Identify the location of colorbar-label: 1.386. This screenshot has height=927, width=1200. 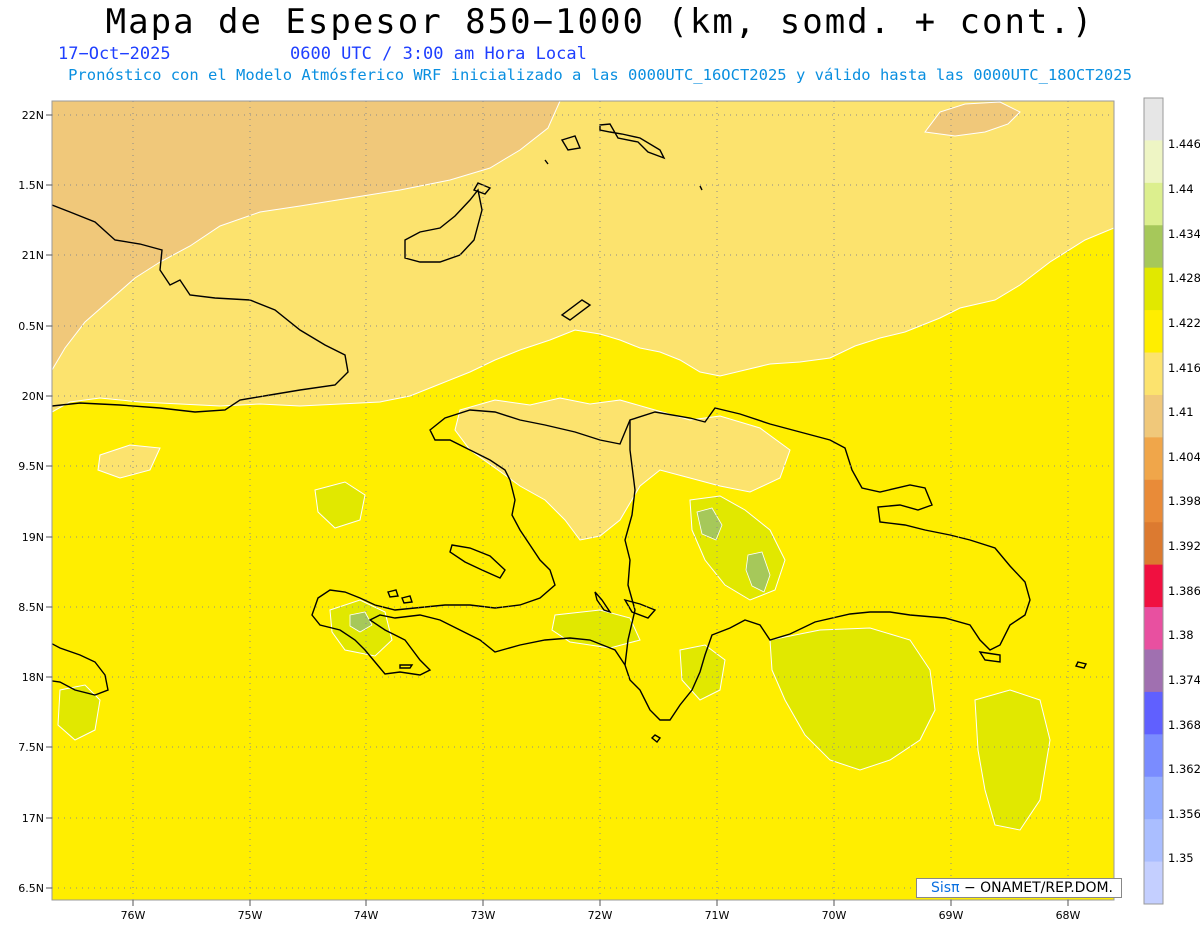
(1184, 591).